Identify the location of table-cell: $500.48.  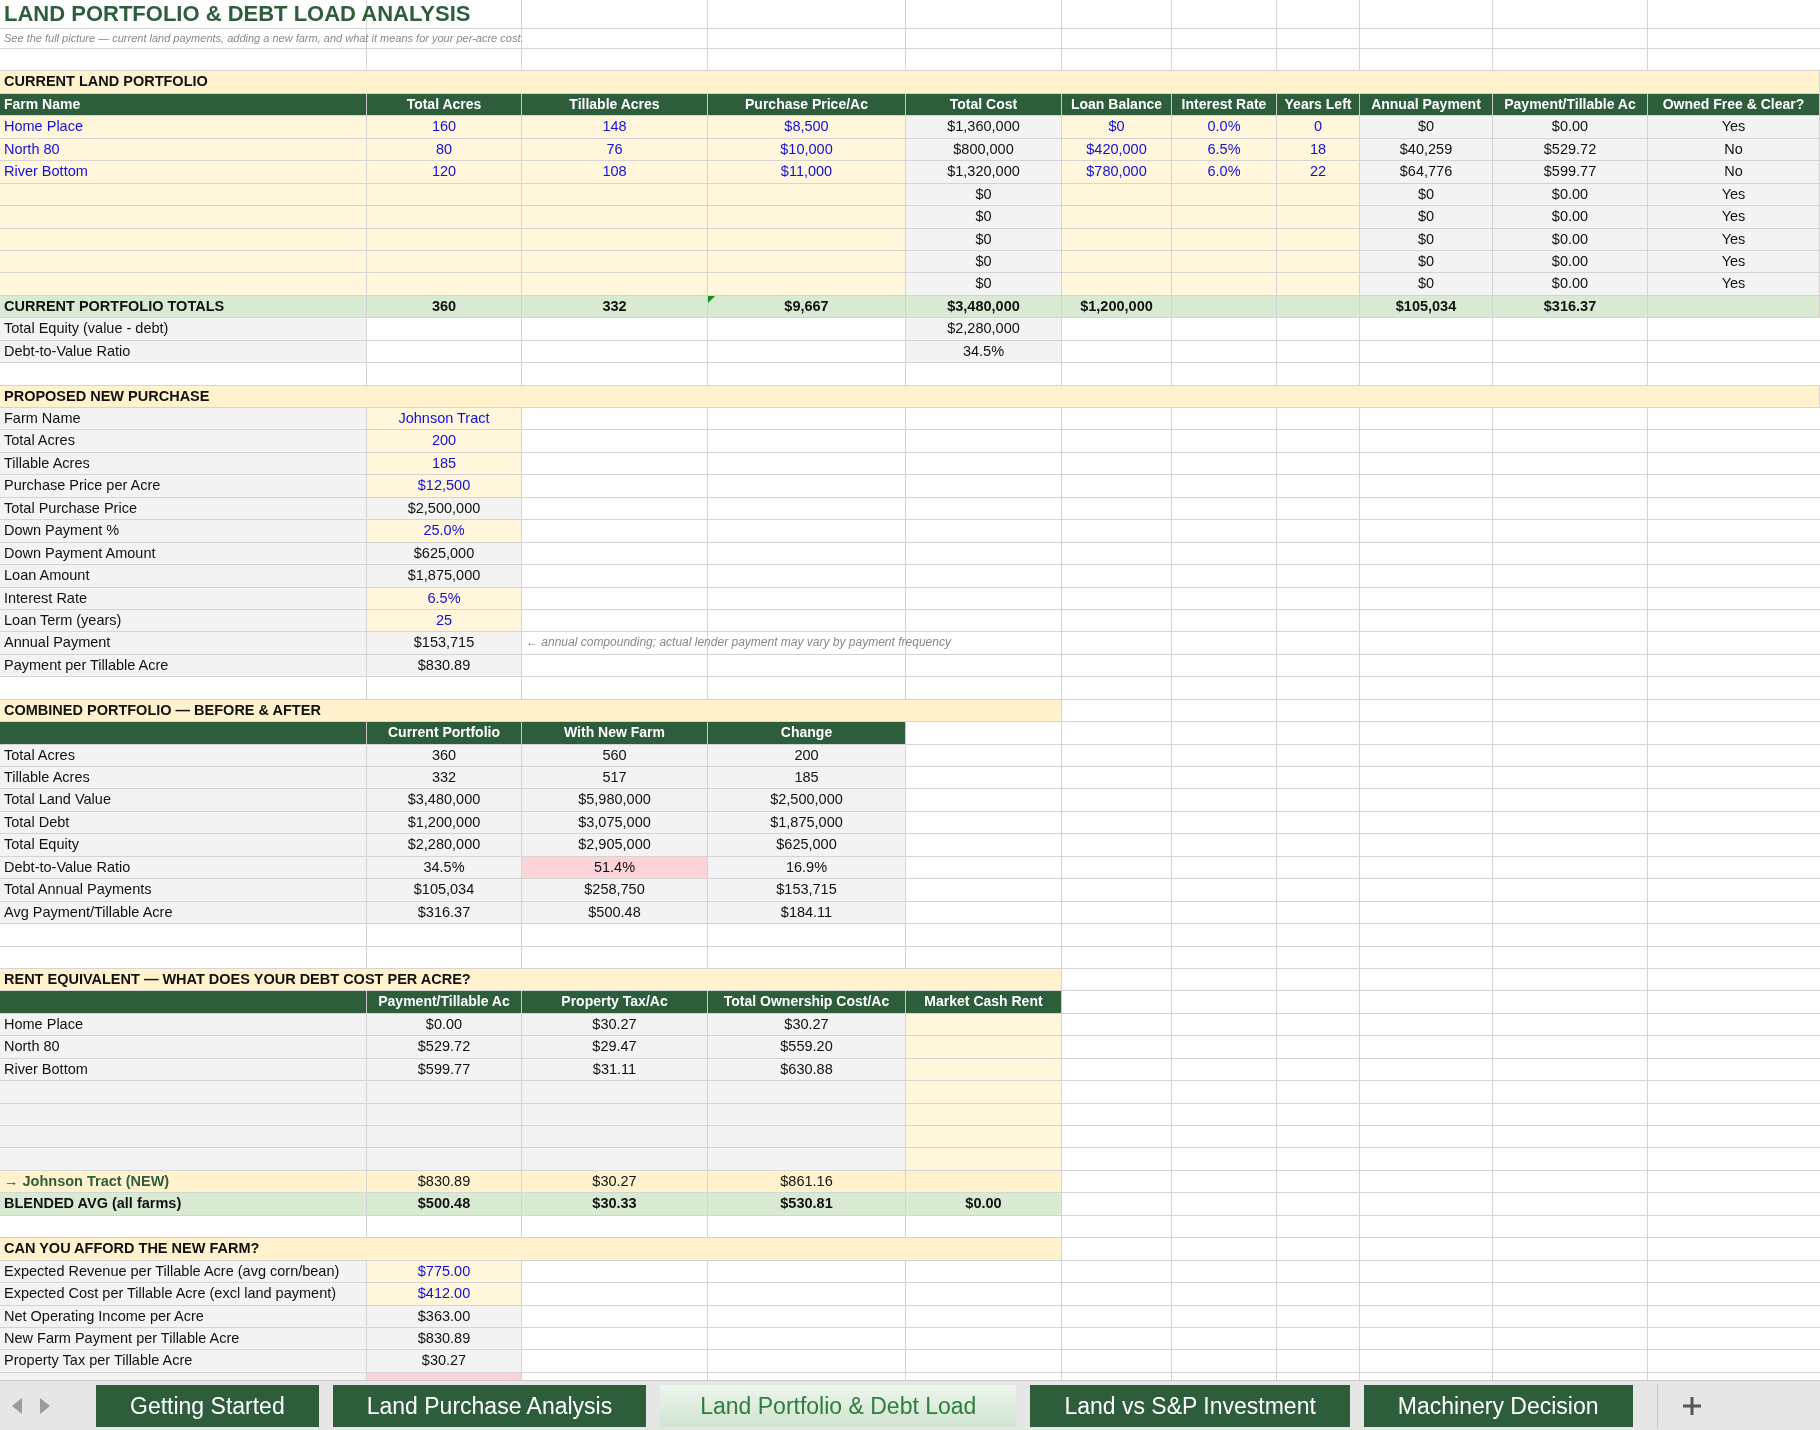
(615, 912).